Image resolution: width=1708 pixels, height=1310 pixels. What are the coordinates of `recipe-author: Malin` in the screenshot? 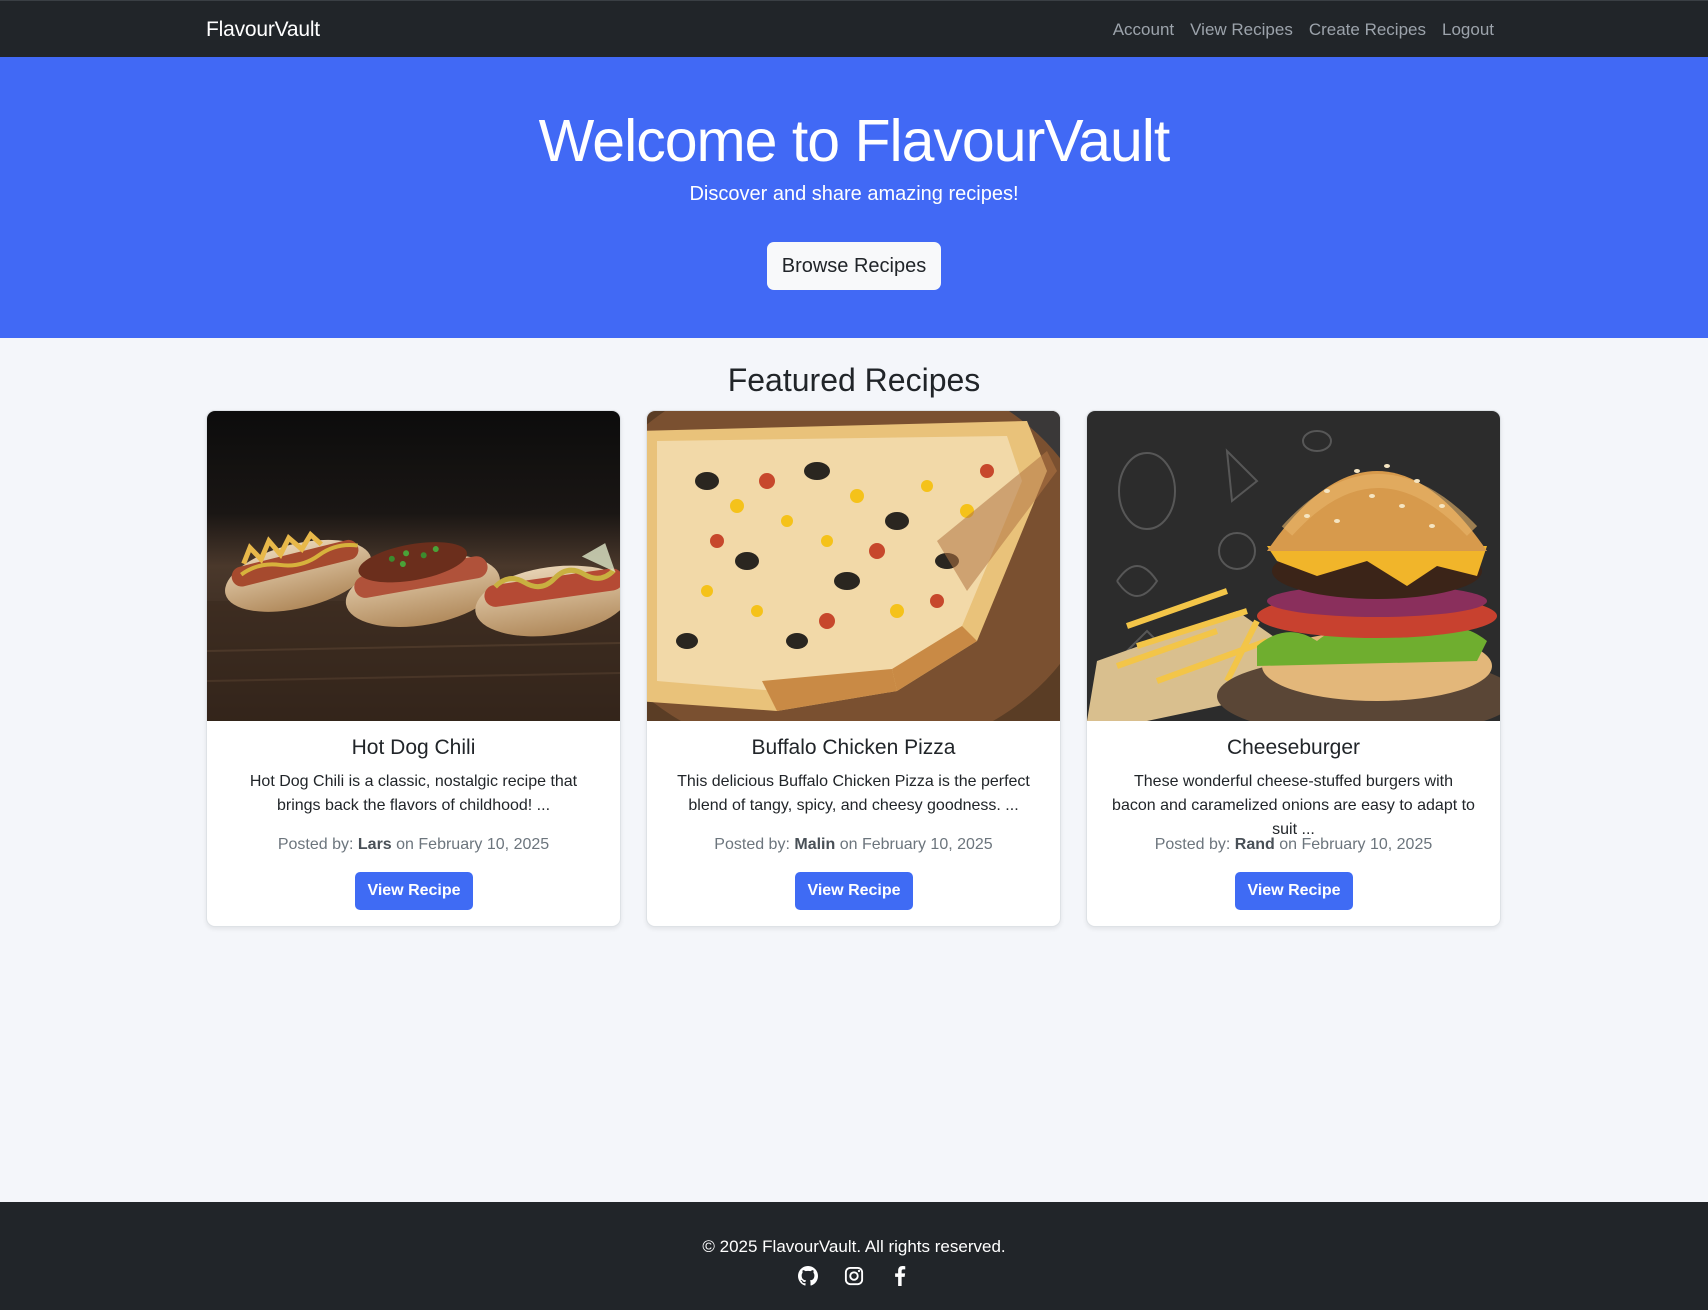 It's located at (815, 844).